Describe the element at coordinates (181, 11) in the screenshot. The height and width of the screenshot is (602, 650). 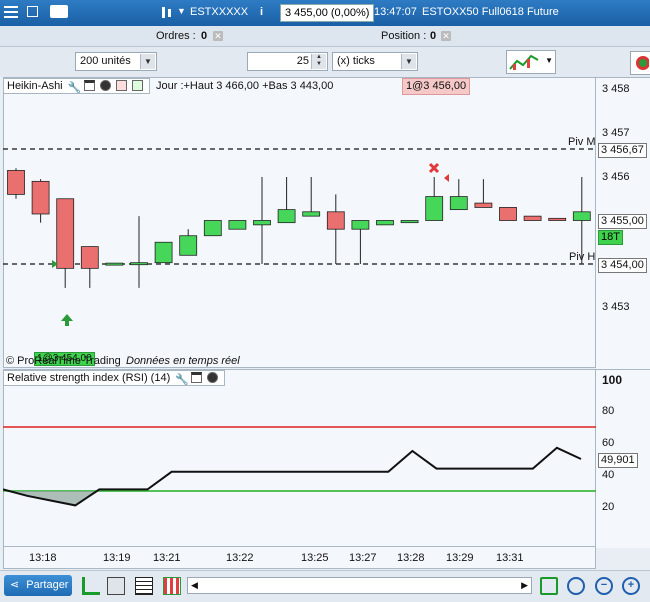
I see `instrument-dropdown-arrow: ▼` at that location.